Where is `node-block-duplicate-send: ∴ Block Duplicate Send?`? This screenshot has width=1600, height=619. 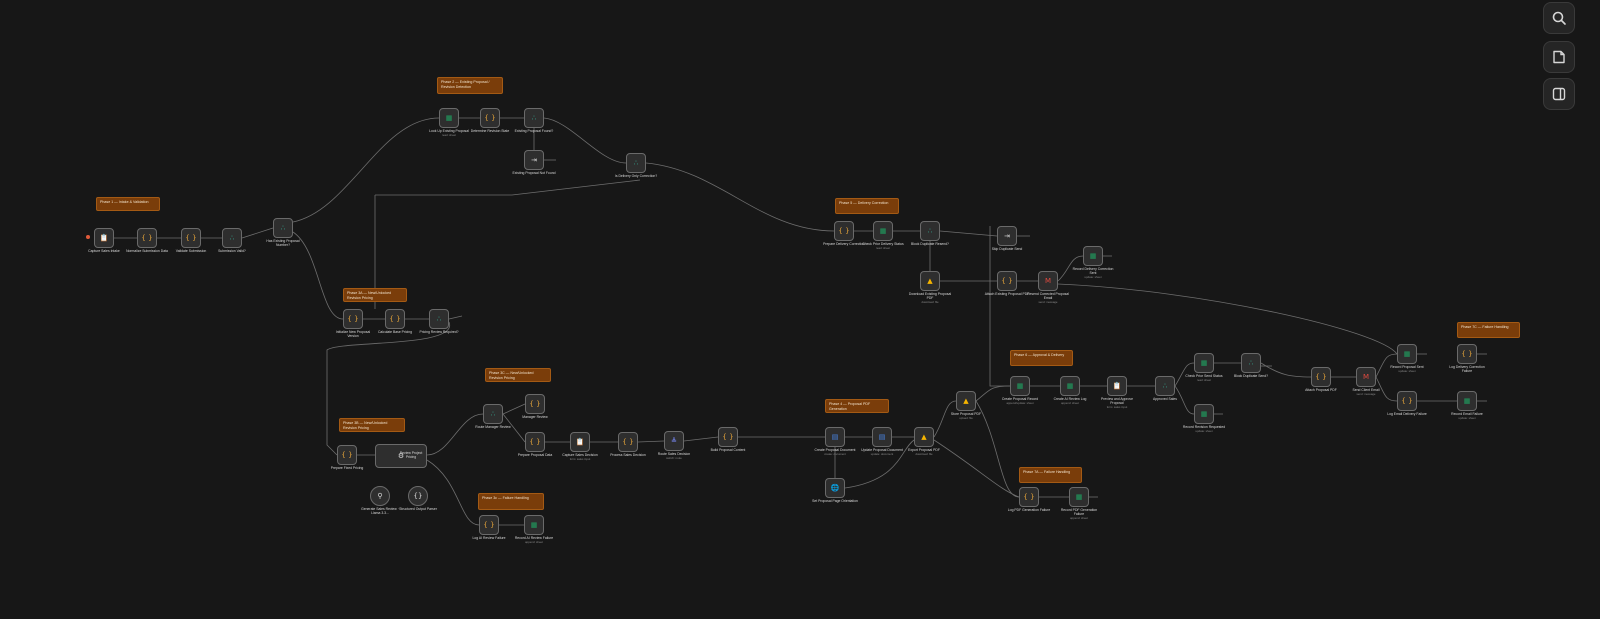 node-block-duplicate-send: ∴ Block Duplicate Send? is located at coordinates (1251, 365).